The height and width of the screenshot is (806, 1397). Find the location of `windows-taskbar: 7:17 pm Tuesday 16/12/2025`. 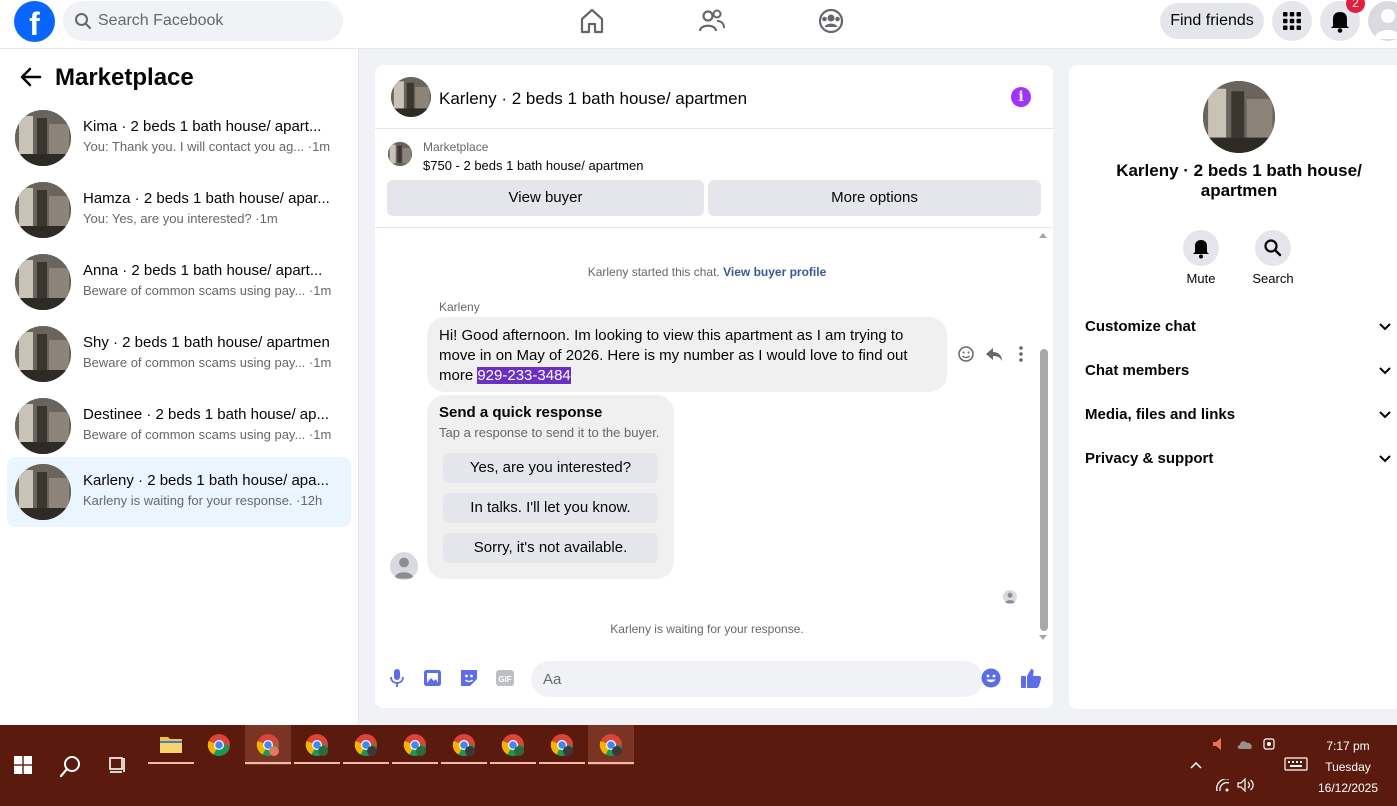

windows-taskbar: 7:17 pm Tuesday 16/12/2025 is located at coordinates (698, 765).